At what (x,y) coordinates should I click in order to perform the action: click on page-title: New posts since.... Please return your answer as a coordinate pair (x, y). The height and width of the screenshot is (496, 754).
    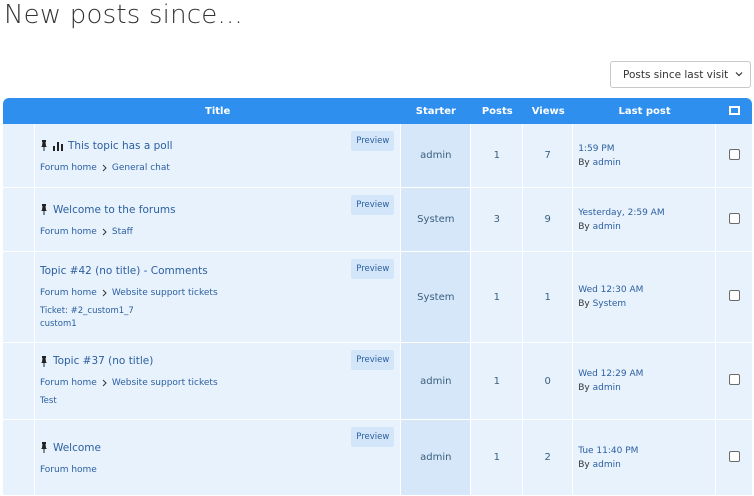
    Looking at the image, I should click on (123, 15).